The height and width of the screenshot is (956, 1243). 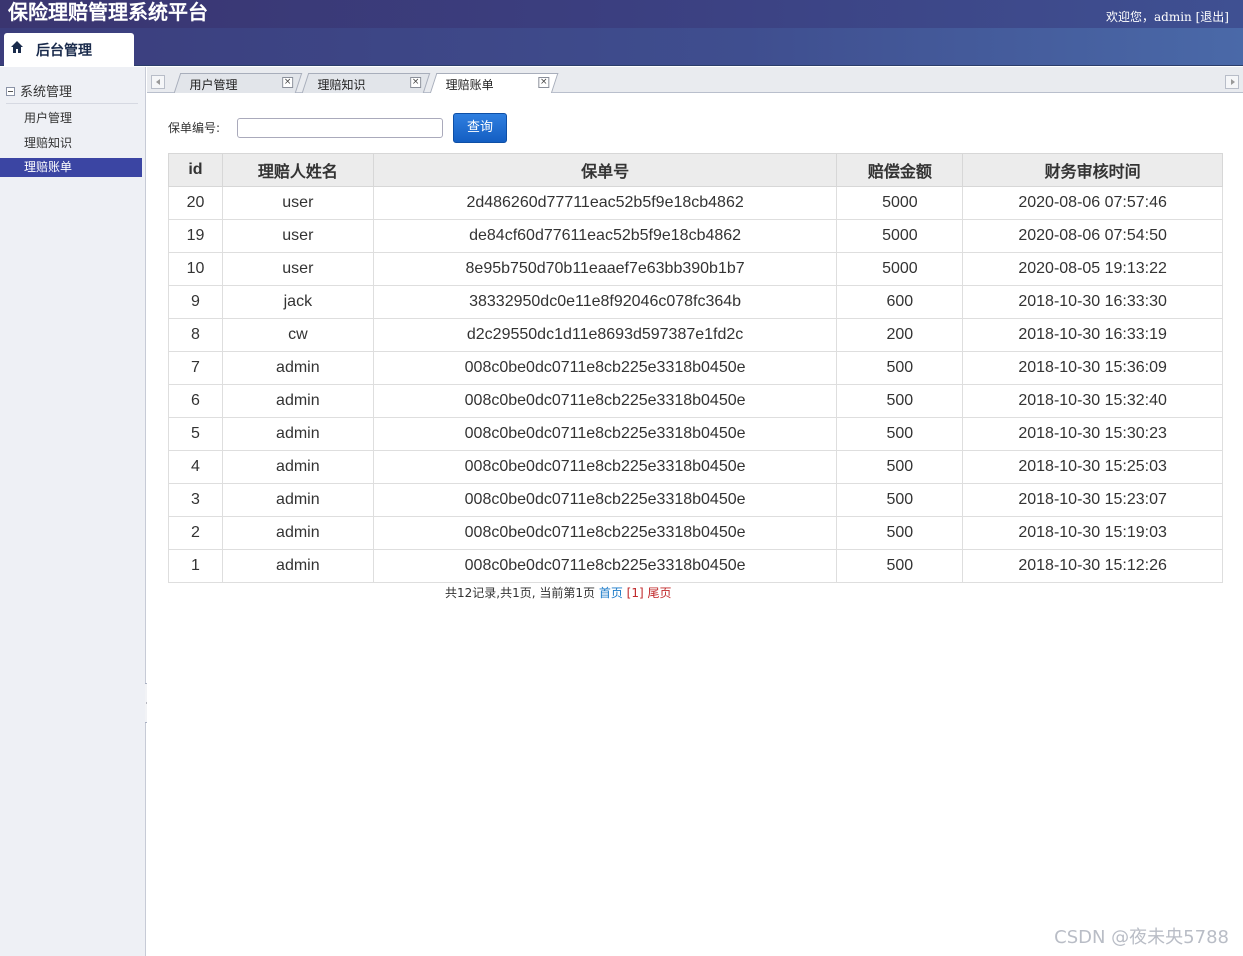 I want to click on tab-strip: 用户管理 × 理赔知识 × 理赔账单 ×, so click(x=695, y=80).